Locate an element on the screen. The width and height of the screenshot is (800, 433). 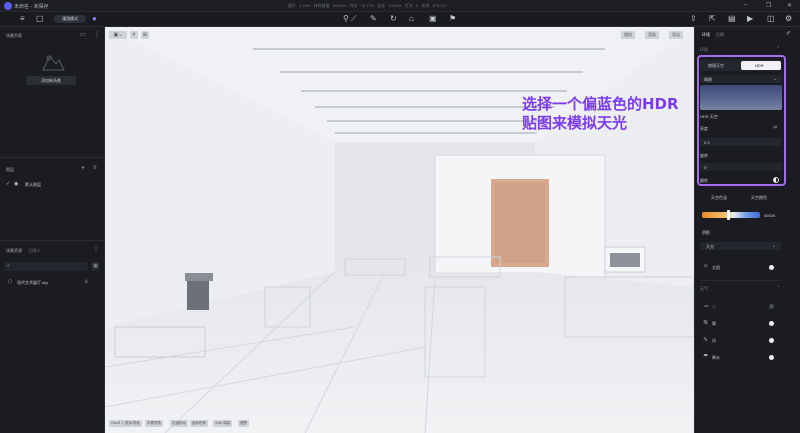
assistant-icon: ● is located at coordinates (94, 19).